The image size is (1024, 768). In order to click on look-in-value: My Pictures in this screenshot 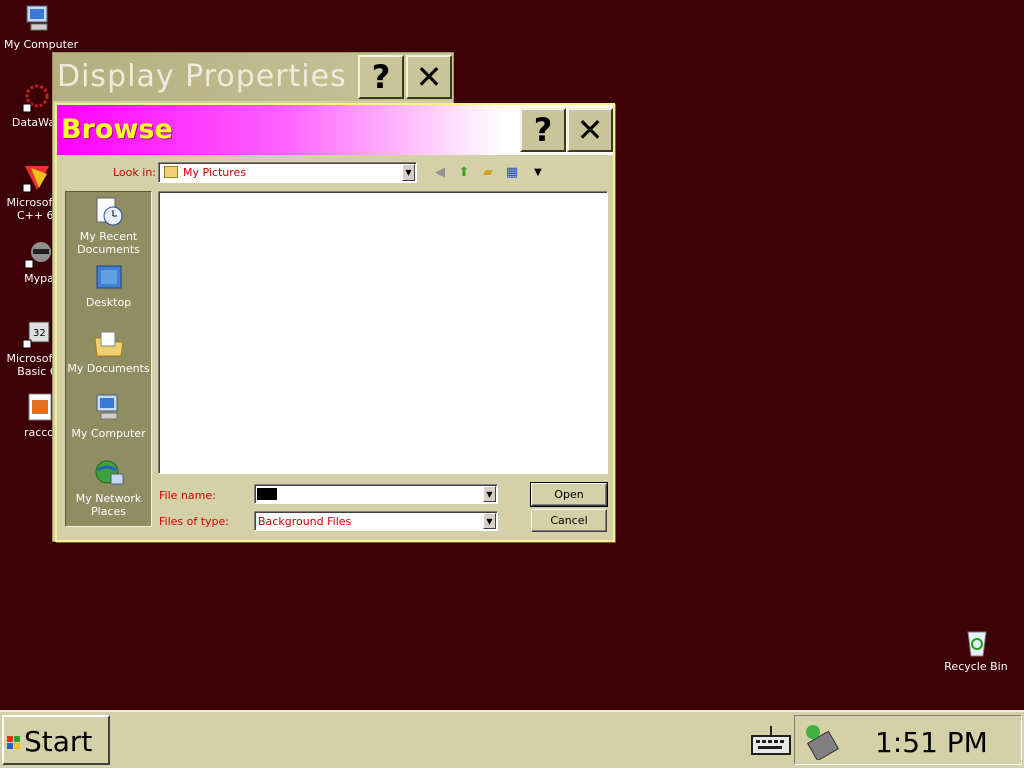, I will do `click(215, 172)`.